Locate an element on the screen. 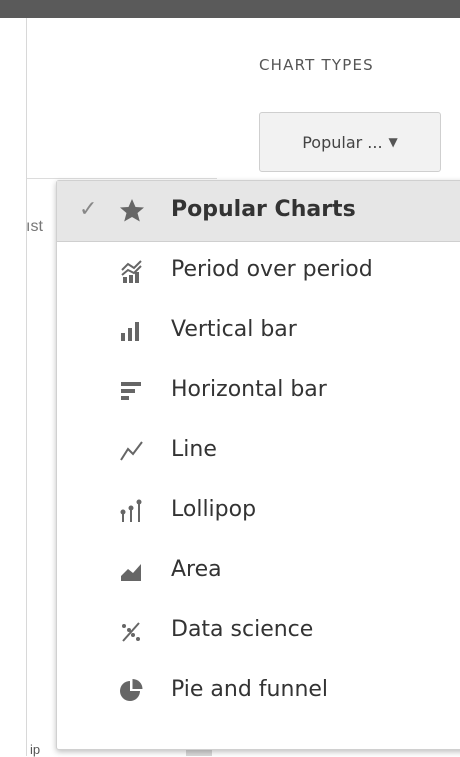 This screenshot has height=757, width=460. menu-item-lollipop: Lollipop is located at coordinates (258, 511).